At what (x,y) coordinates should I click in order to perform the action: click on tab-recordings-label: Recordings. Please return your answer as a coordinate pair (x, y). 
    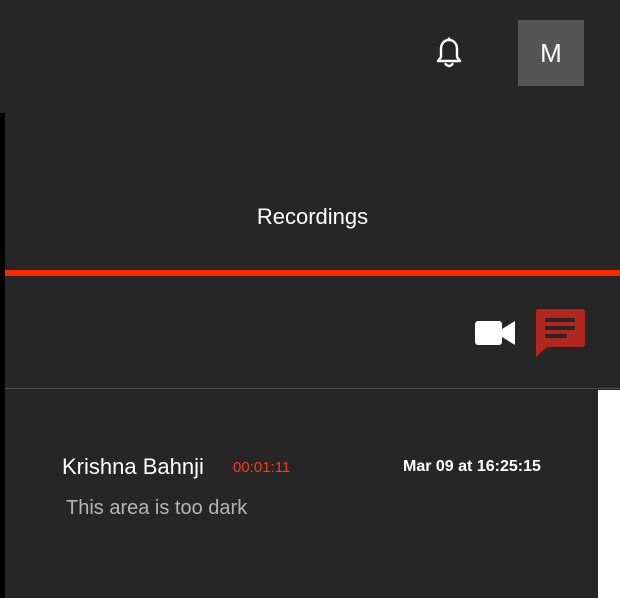
    Looking at the image, I should click on (312, 216).